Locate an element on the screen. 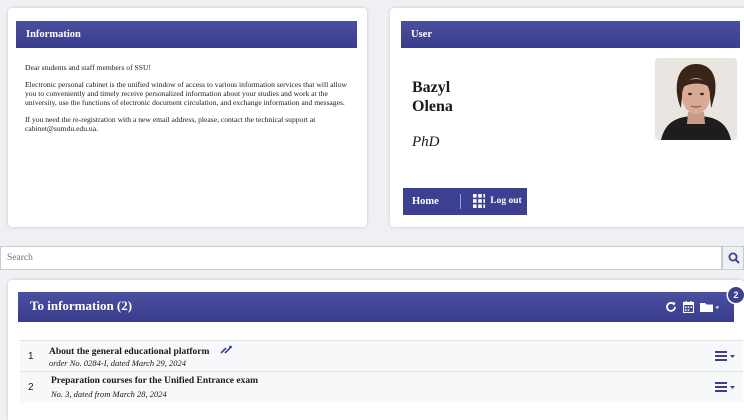 This screenshot has width=744, height=420. information-title: Information is located at coordinates (53, 34).